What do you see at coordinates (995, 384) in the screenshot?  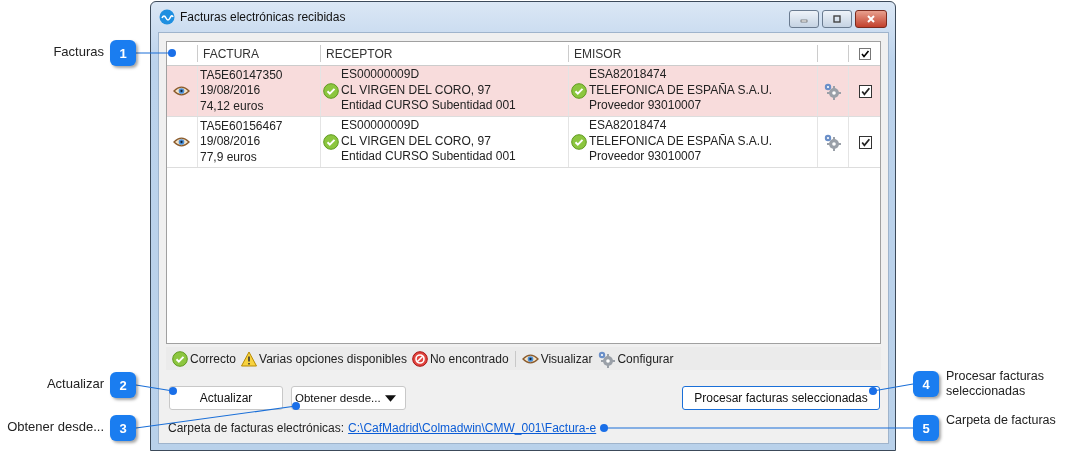 I see `callout-label: Procesar facturas seleccionadas` at bounding box center [995, 384].